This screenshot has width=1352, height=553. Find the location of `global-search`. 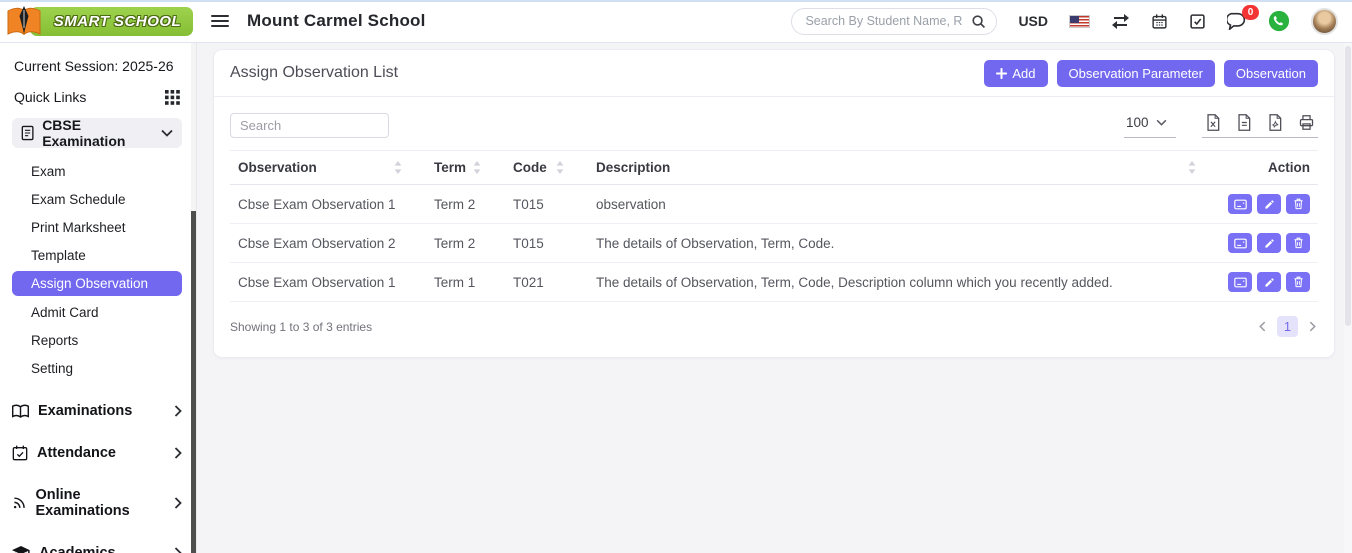

global-search is located at coordinates (894, 21).